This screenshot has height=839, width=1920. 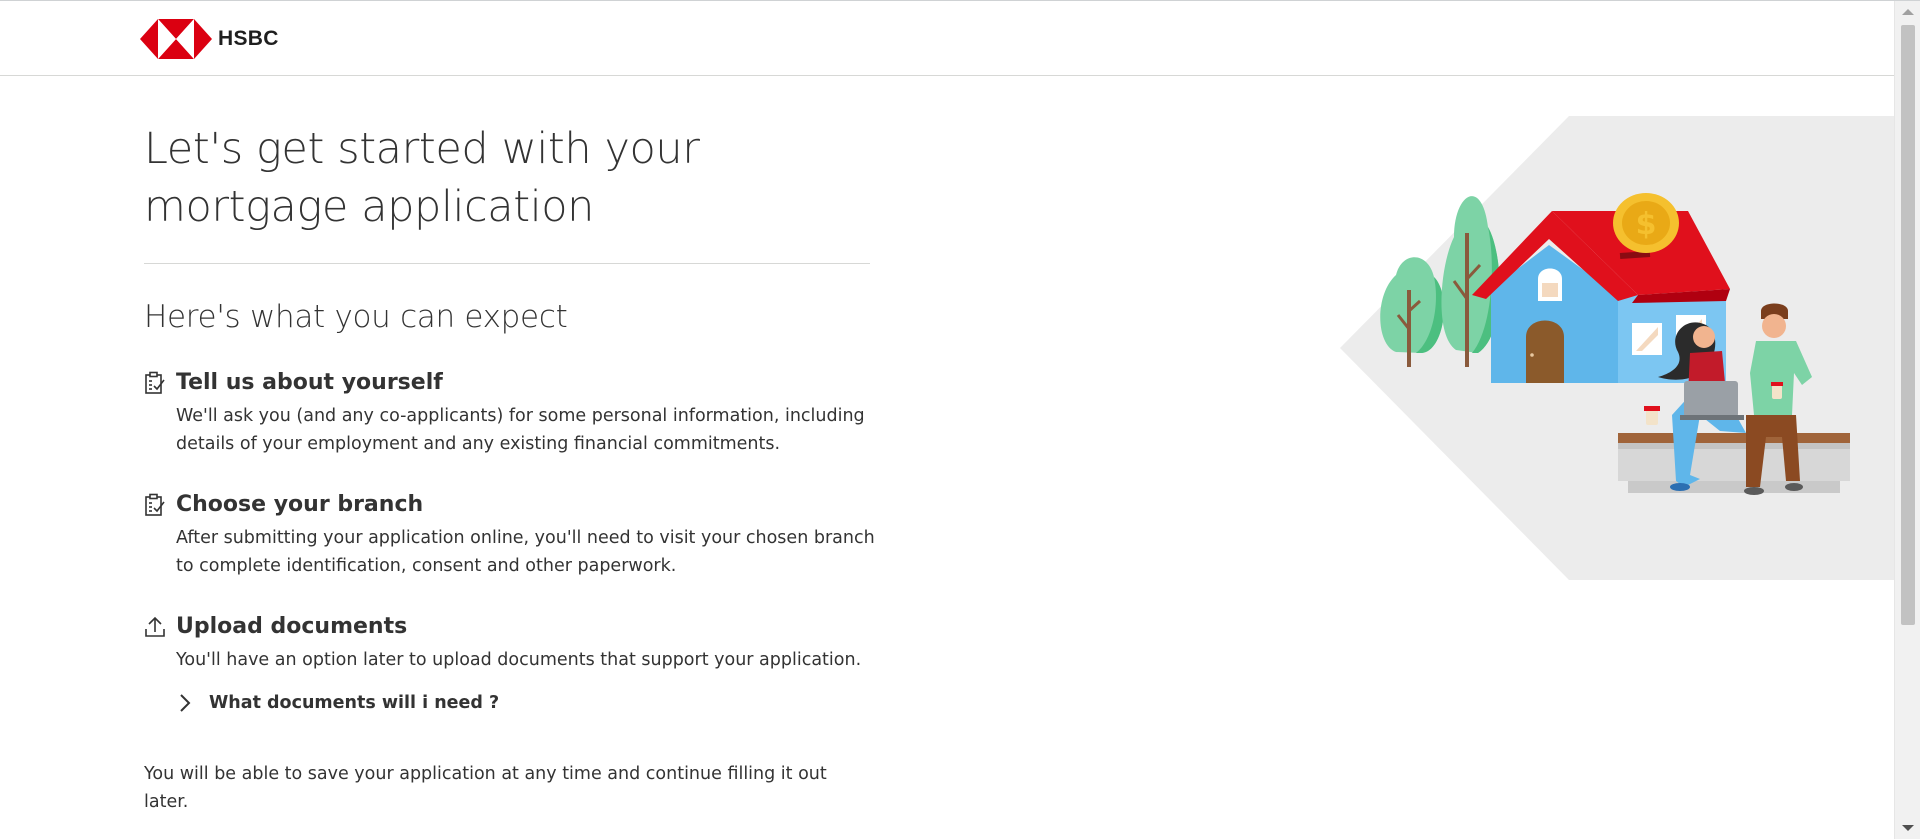 I want to click on dollar-symbol: $, so click(x=1646, y=224).